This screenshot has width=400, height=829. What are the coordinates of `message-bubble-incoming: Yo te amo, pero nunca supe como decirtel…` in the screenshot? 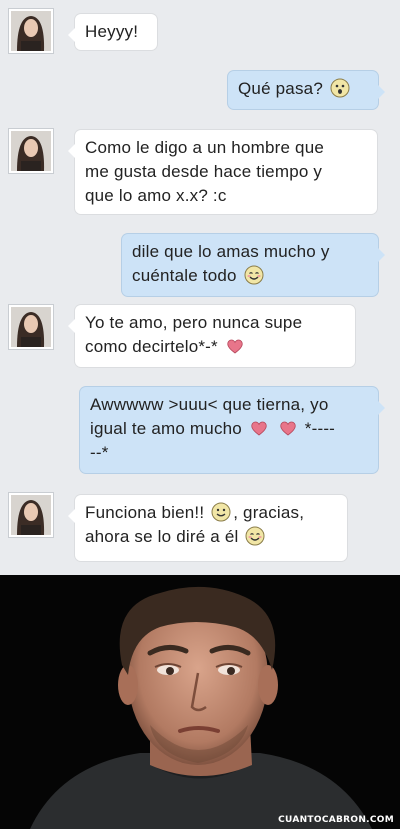 It's located at (211, 336).